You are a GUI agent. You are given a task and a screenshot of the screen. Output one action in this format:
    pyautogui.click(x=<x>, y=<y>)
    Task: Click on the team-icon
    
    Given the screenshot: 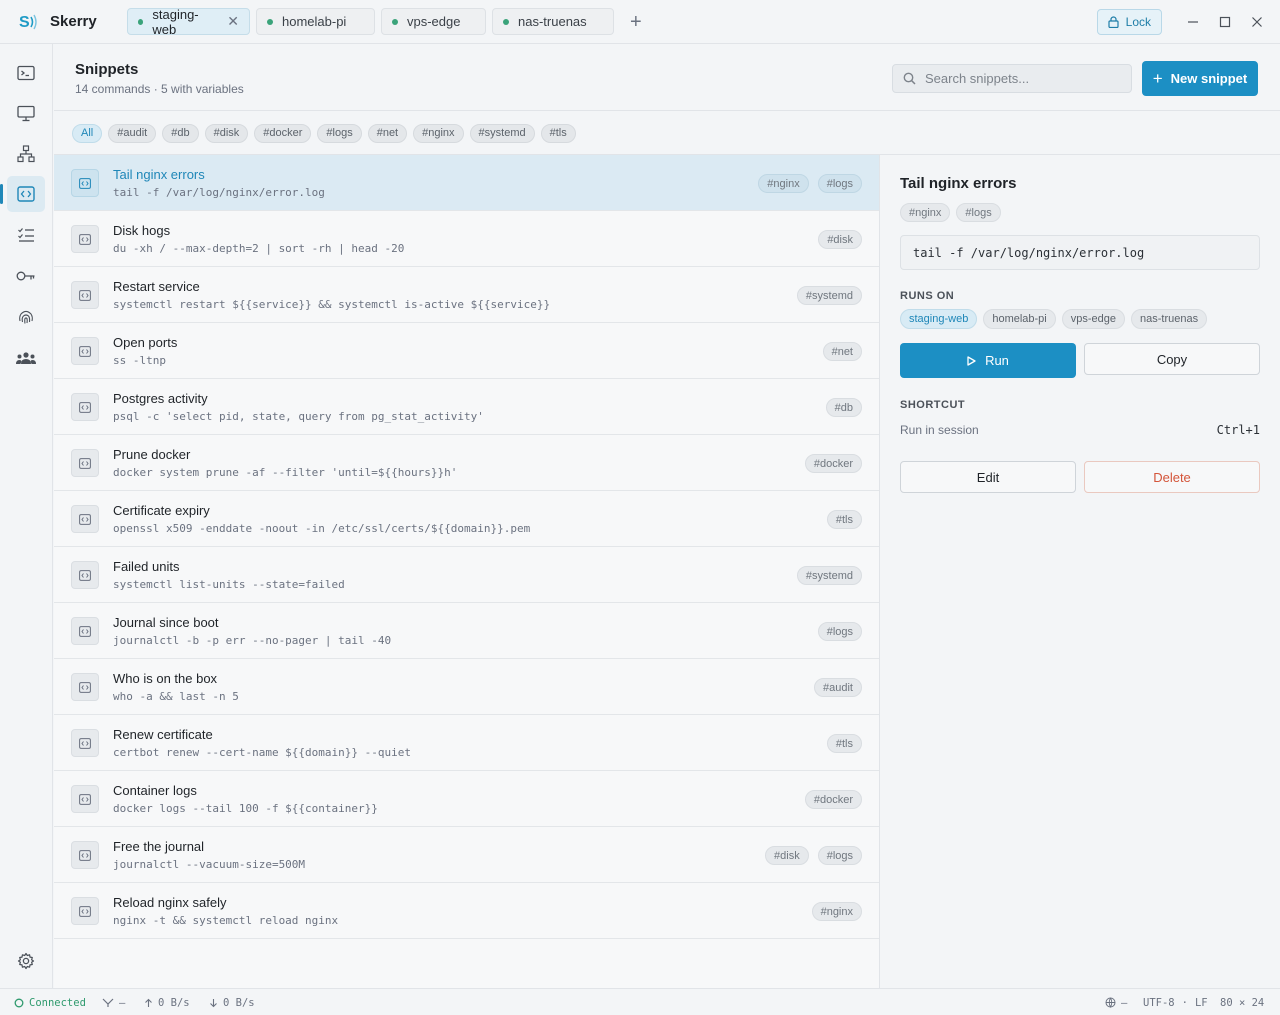 What is the action you would take?
    pyautogui.click(x=26, y=358)
    